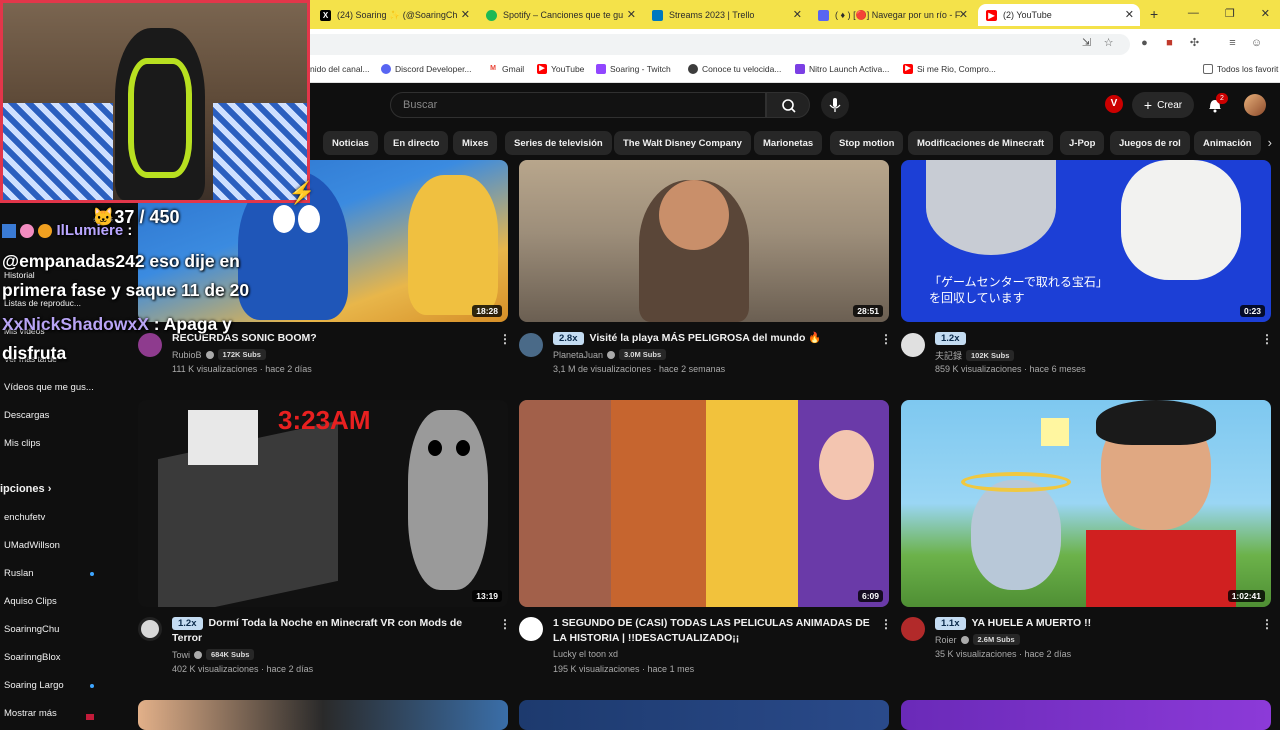 Image resolution: width=1280 pixels, height=730 pixels. I want to click on search-button, so click(788, 105).